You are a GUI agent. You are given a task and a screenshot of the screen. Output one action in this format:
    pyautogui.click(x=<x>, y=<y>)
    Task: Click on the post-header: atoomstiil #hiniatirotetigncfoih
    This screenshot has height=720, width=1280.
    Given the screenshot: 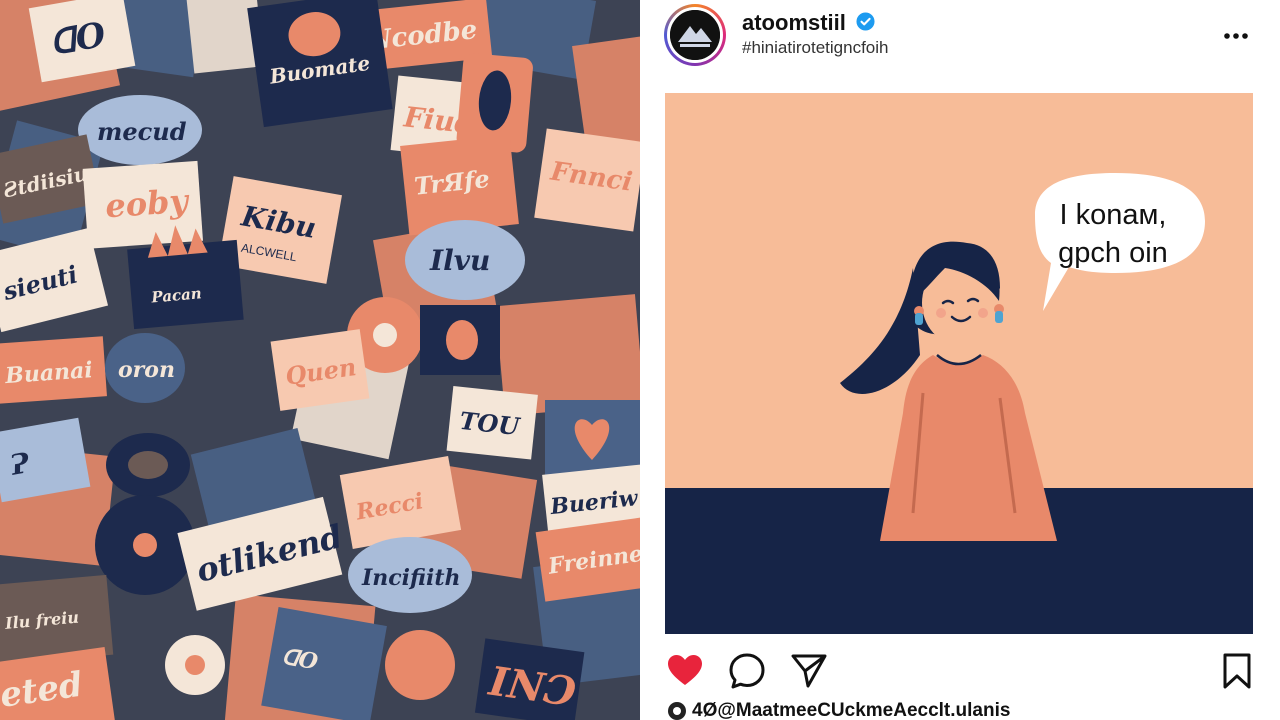 What is the action you would take?
    pyautogui.click(x=960, y=36)
    